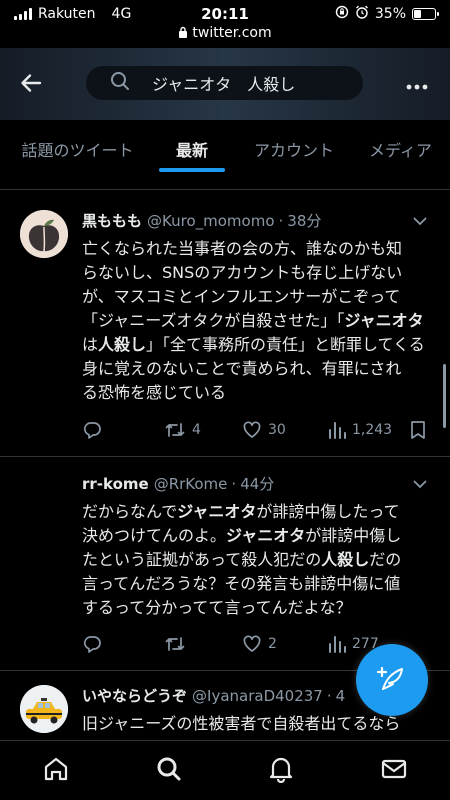  I want to click on tweet-text-line: 亡くなられた当事者の会の方、誰なのかも知, so click(256, 249).